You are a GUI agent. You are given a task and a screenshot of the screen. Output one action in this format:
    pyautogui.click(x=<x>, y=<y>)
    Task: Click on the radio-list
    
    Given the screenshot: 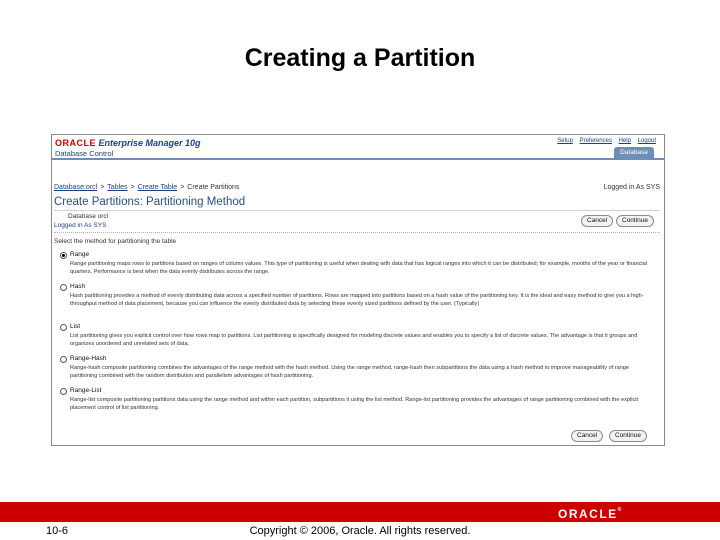 What is the action you would take?
    pyautogui.click(x=63, y=327)
    